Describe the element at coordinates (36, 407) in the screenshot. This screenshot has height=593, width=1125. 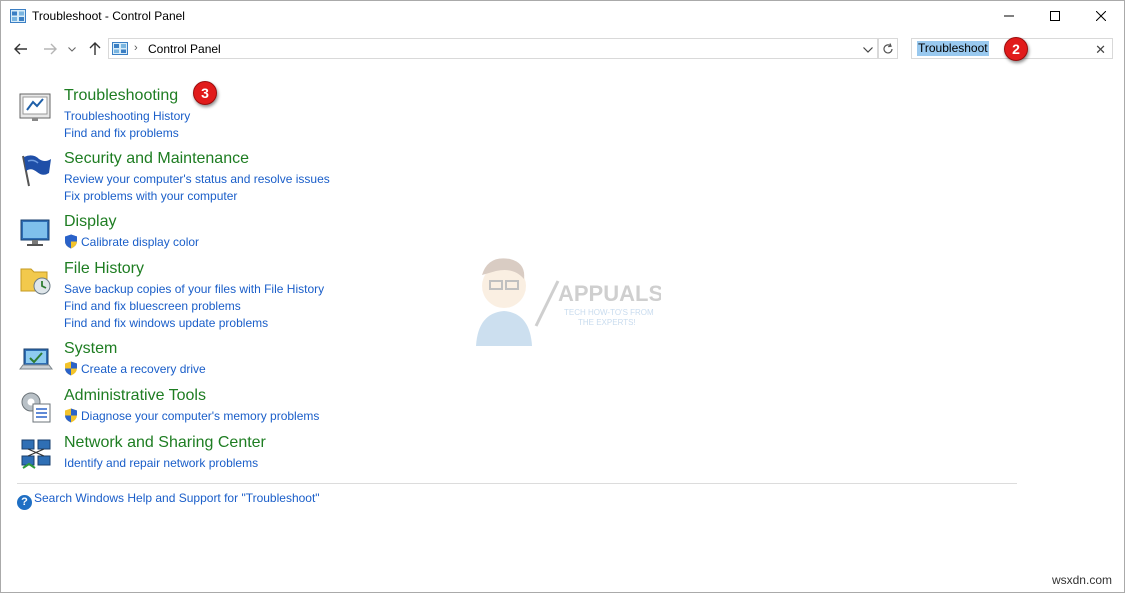
I see `admin-tools-icon` at that location.